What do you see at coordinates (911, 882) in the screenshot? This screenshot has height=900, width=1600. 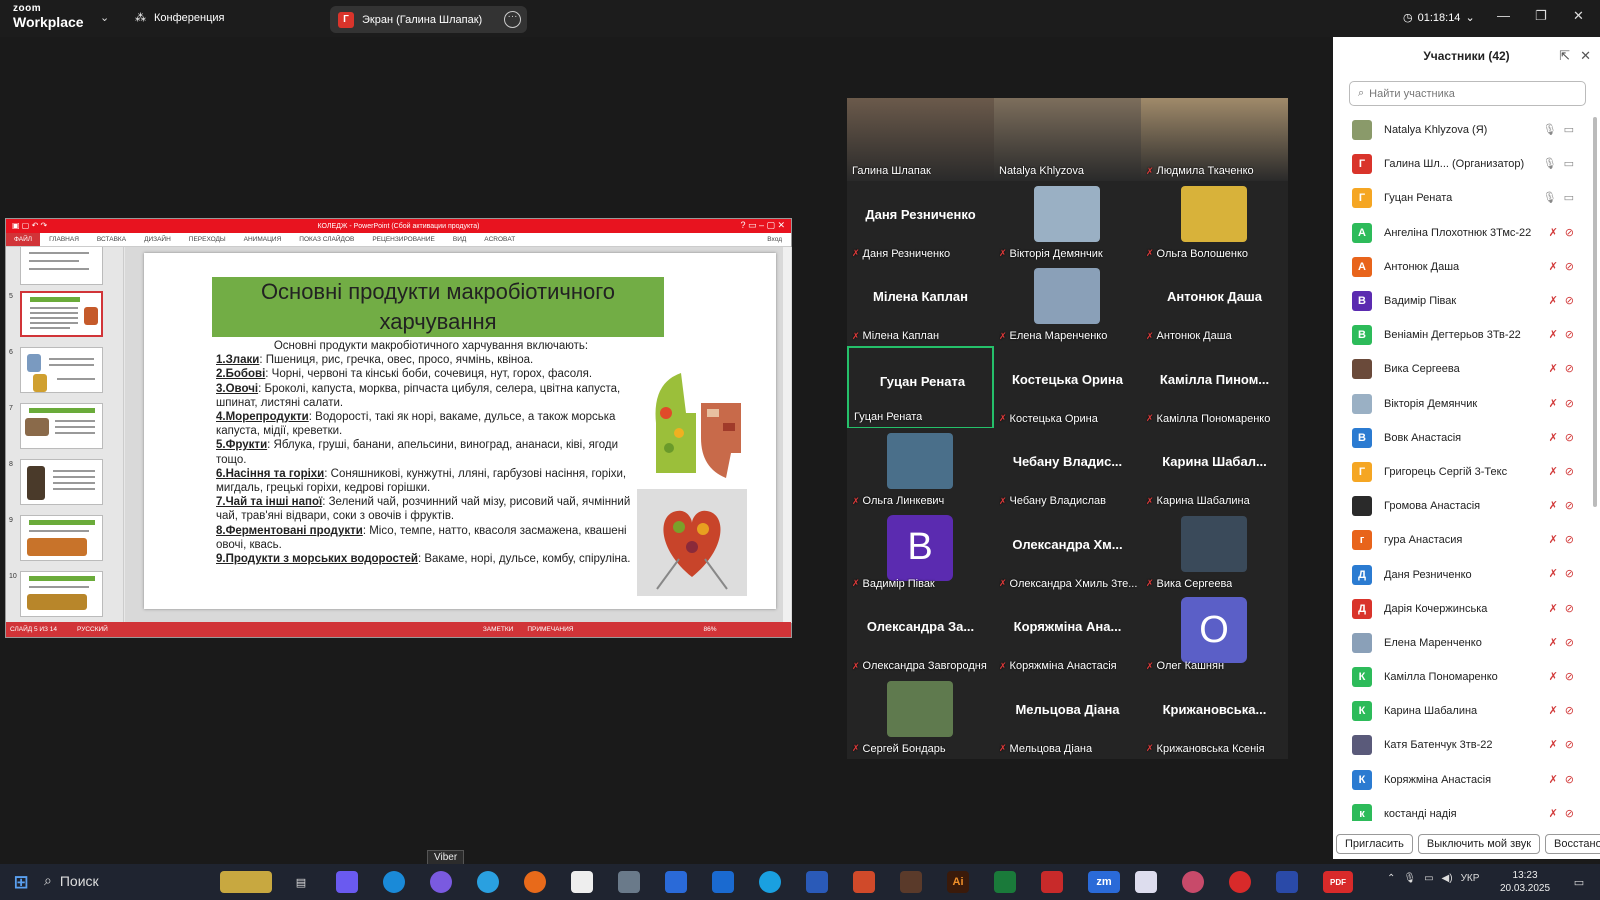 I see `calendar-app-icon` at bounding box center [911, 882].